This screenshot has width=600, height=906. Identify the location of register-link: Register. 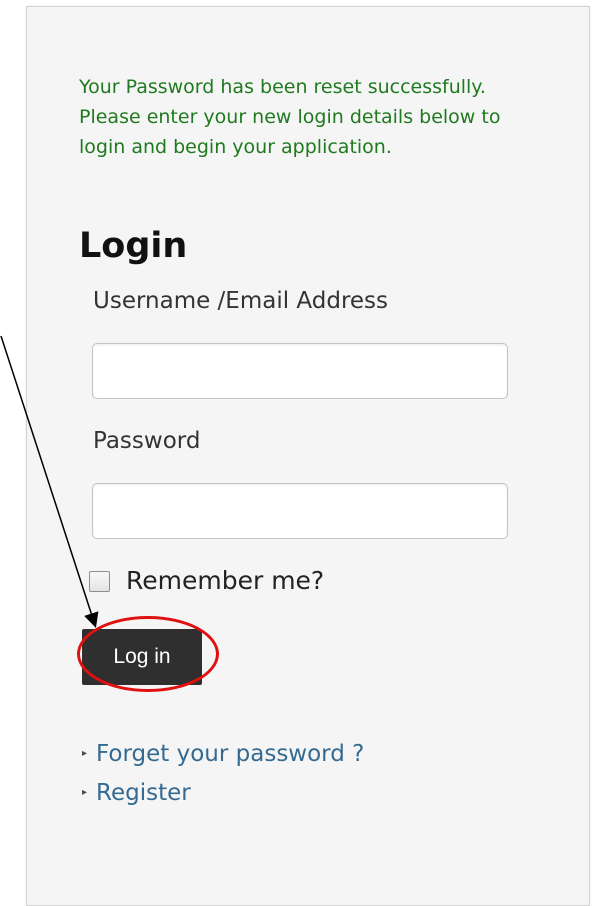
(143, 793).